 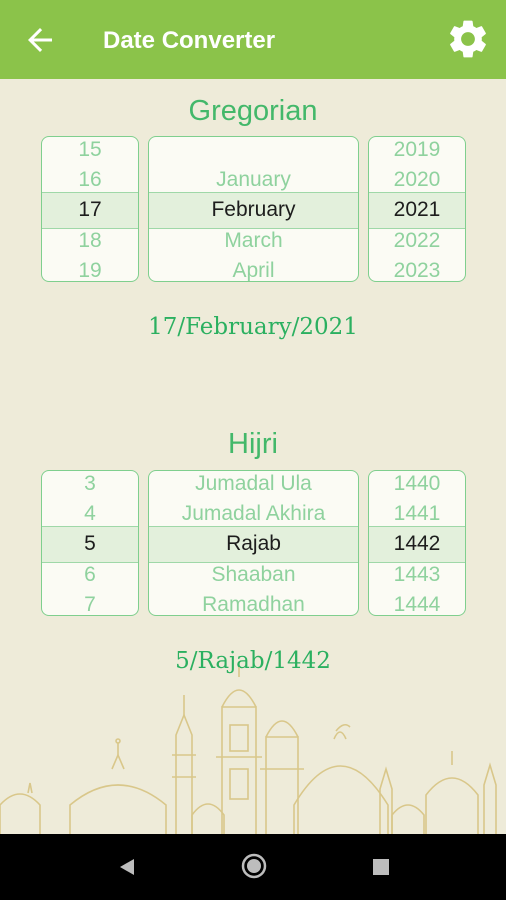 I want to click on picker-item: 19, so click(x=90, y=268).